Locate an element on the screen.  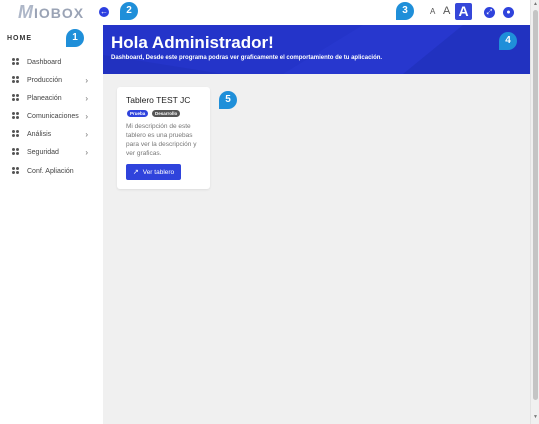
sidebar-item-label: Dashboard is located at coordinates (44, 62).